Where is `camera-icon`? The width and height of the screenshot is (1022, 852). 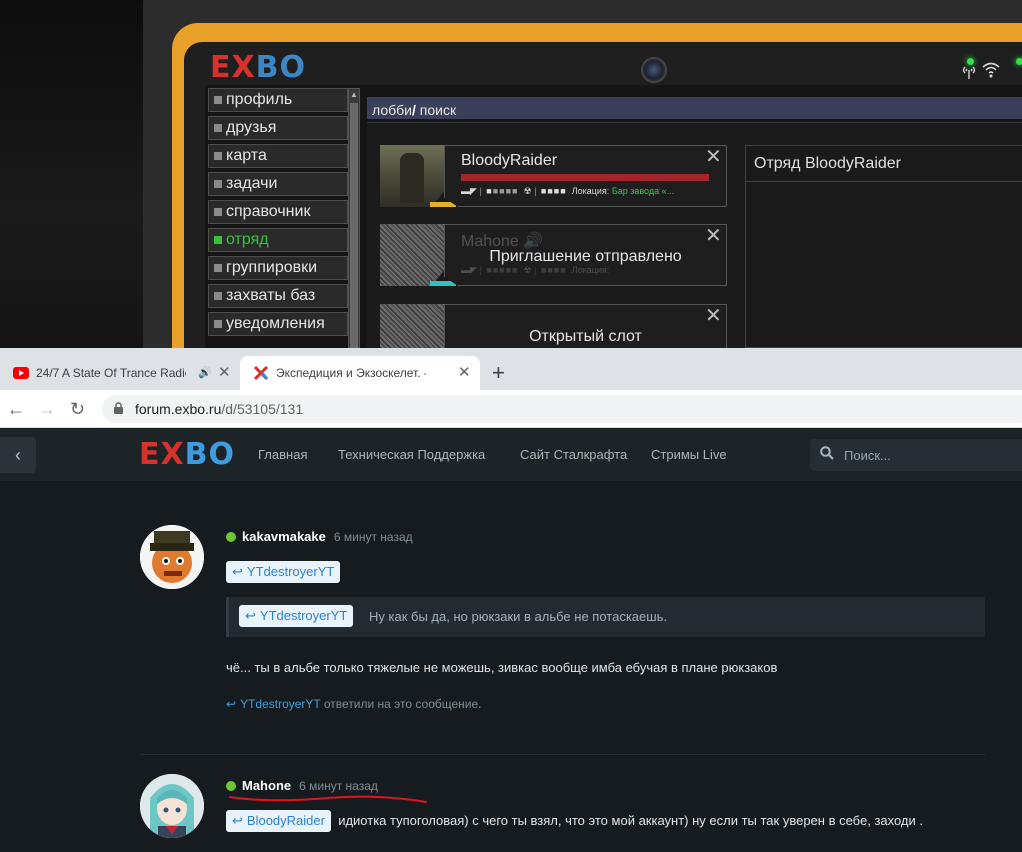
camera-icon is located at coordinates (654, 70).